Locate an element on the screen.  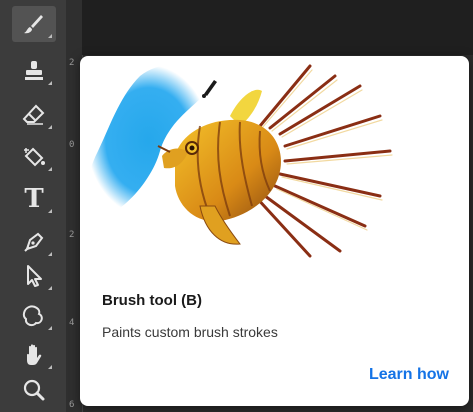
paint-bucket-tool-button is located at coordinates (34, 157).